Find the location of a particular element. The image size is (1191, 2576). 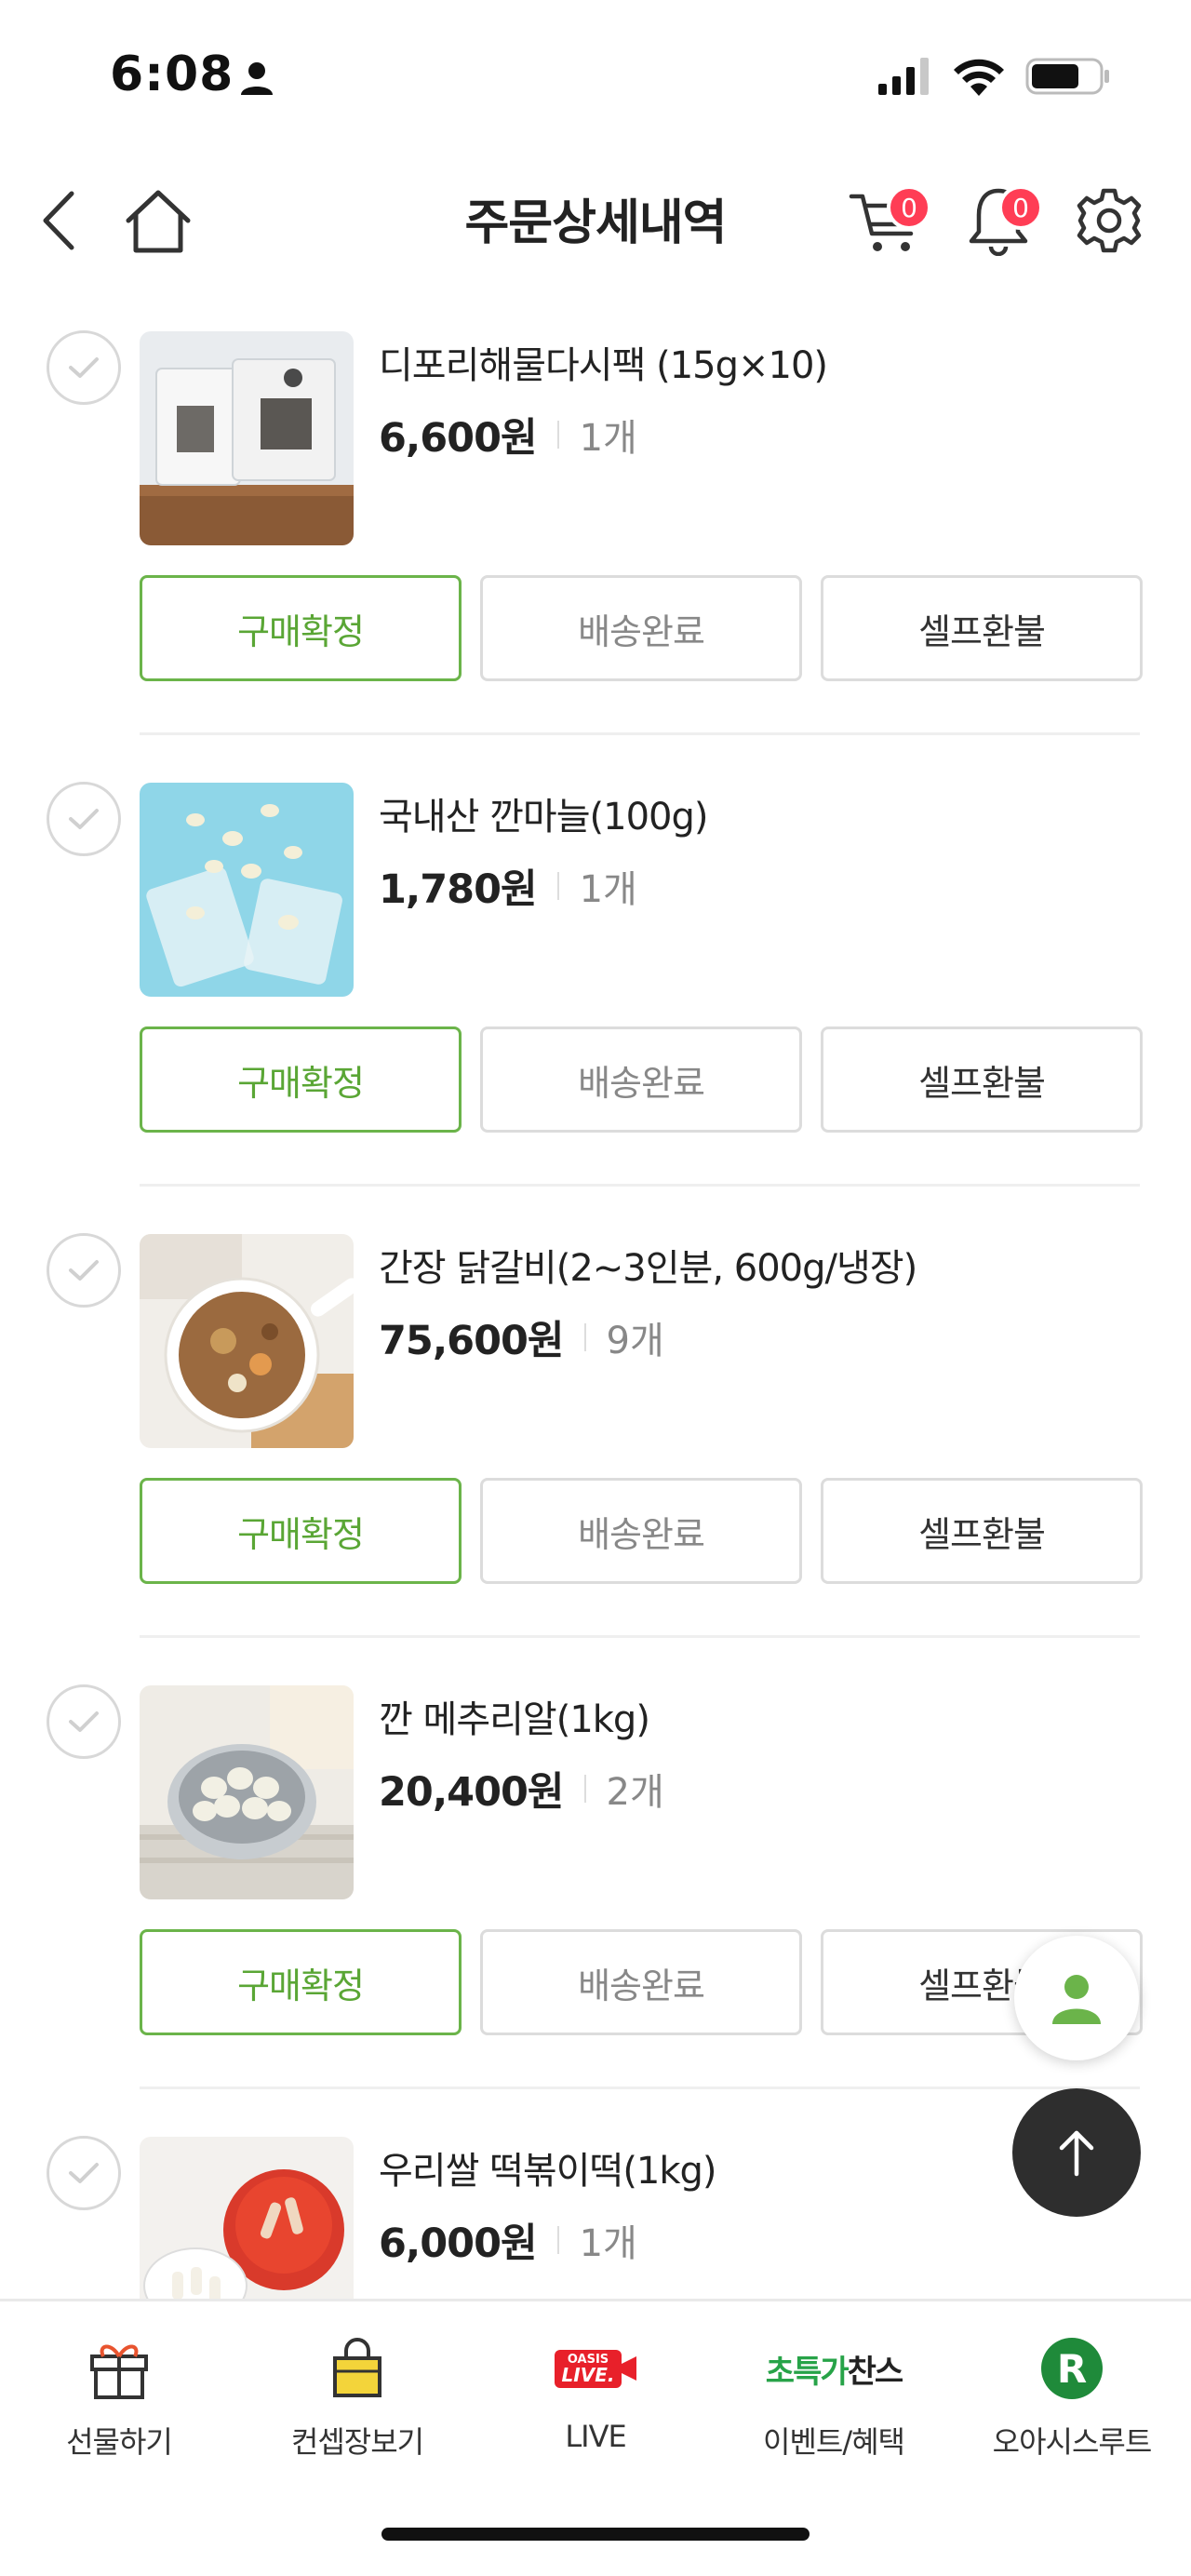

oasis-live-logo: OASIS LIVE. is located at coordinates (595, 2368).